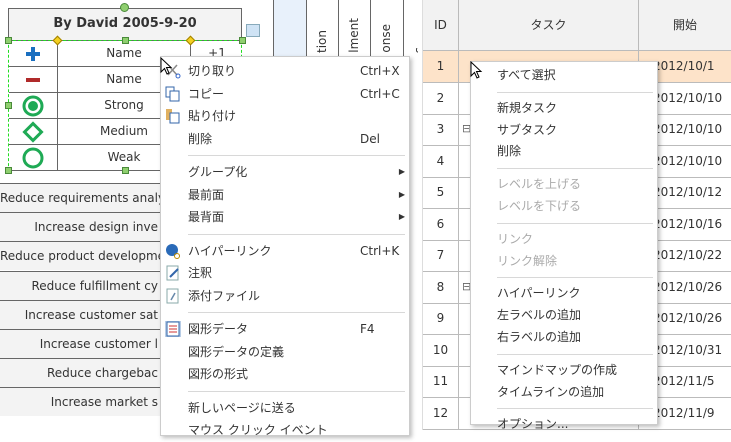 Image resolution: width=731 pixels, height=442 pixels. What do you see at coordinates (285, 195) in the screenshot?
I see `menu-item: 最前面 ▶` at bounding box center [285, 195].